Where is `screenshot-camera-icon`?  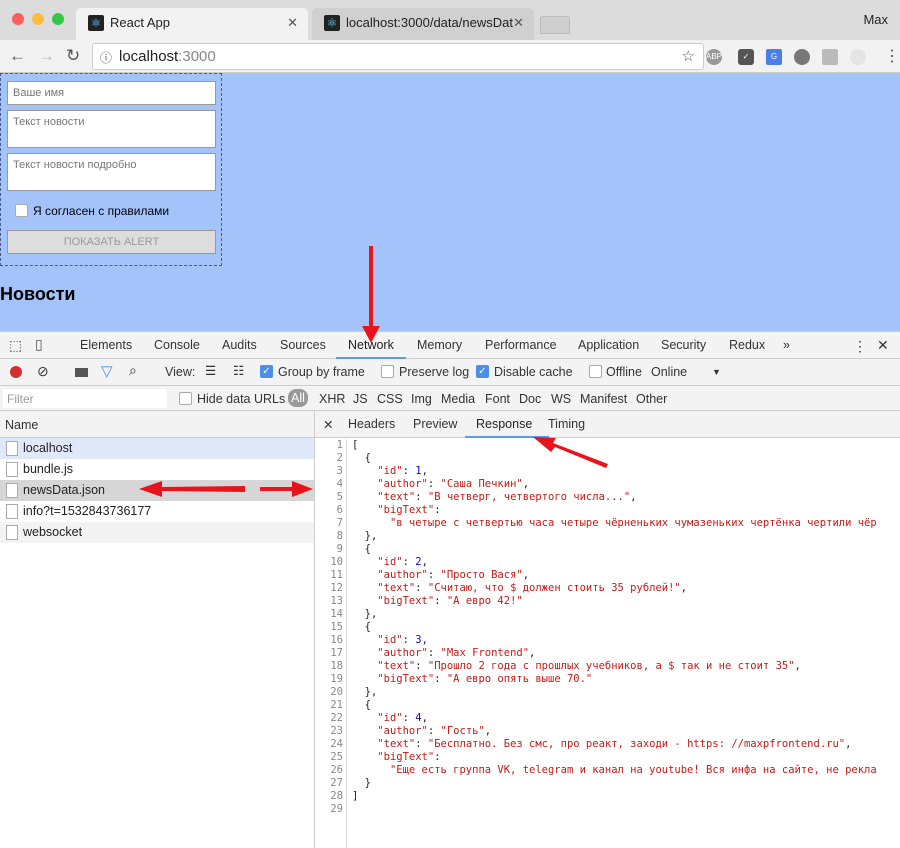 screenshot-camera-icon is located at coordinates (81, 372).